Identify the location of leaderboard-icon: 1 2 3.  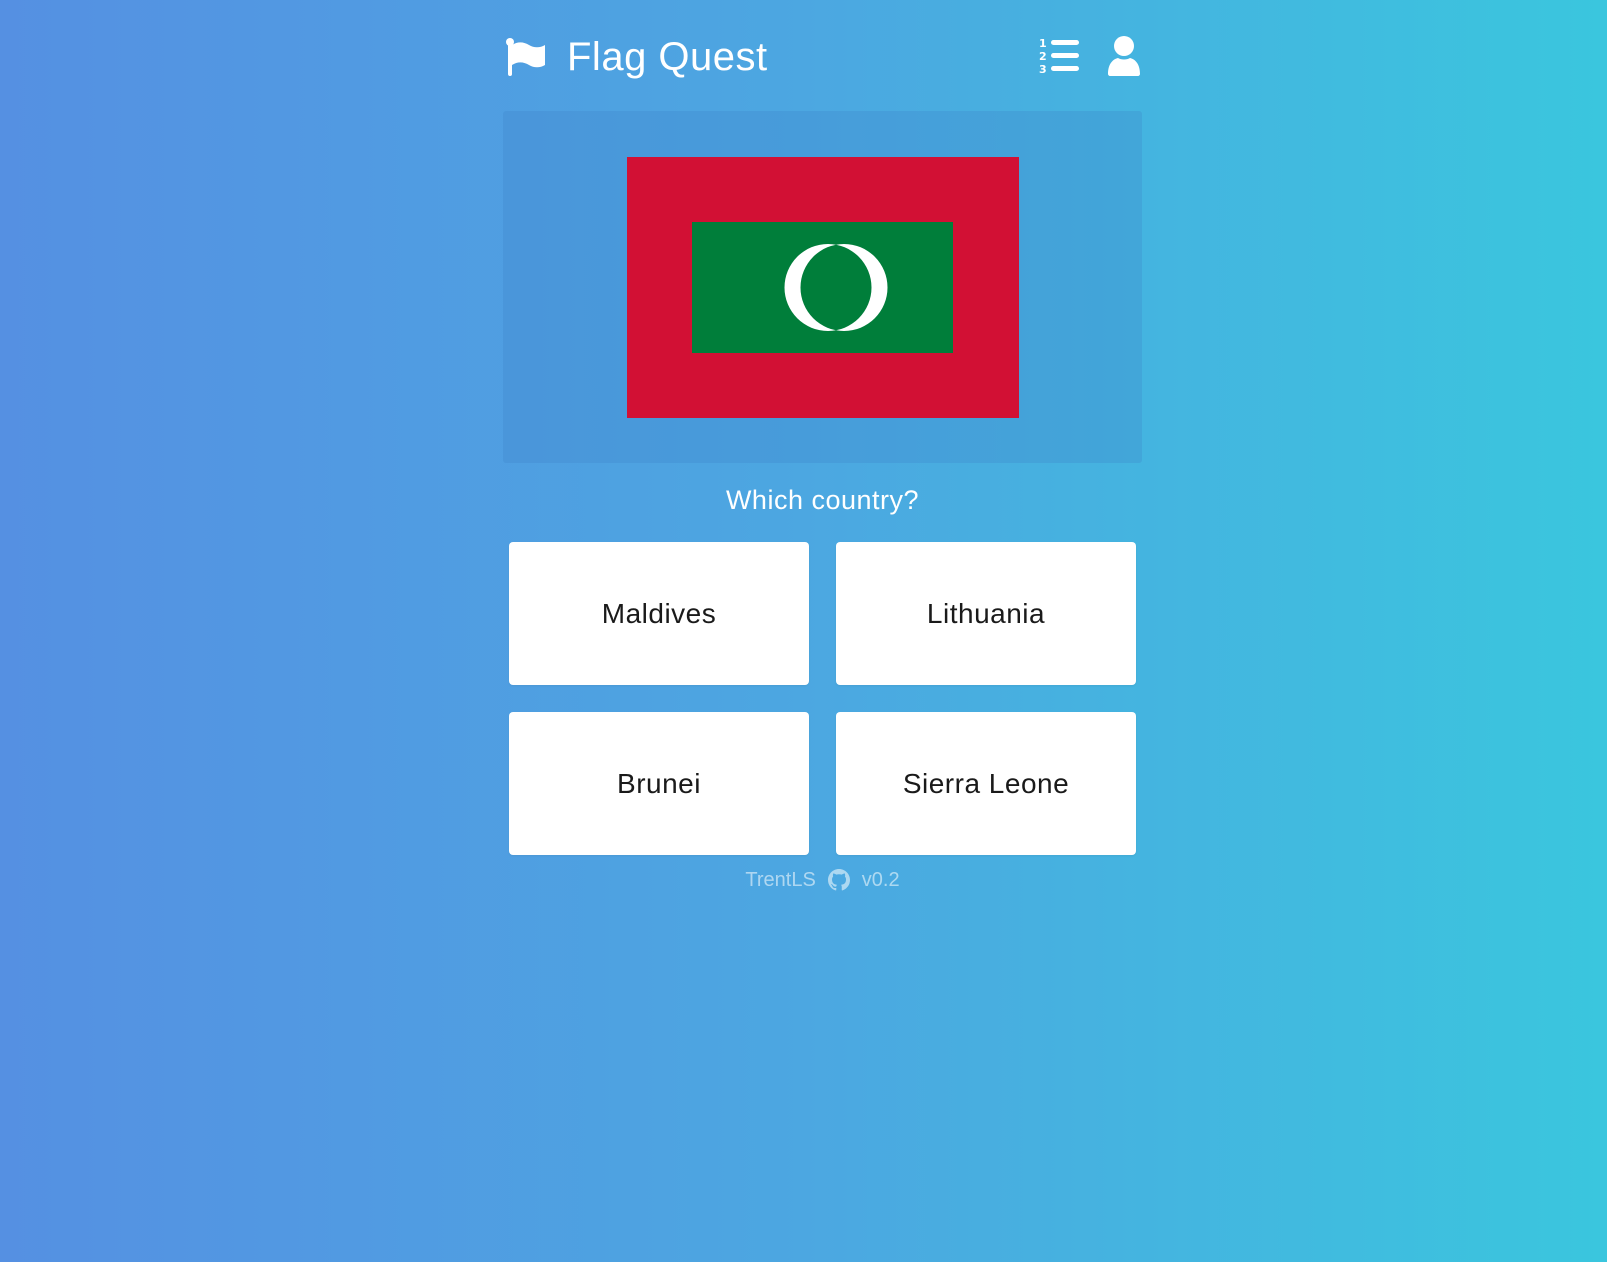
(1059, 56).